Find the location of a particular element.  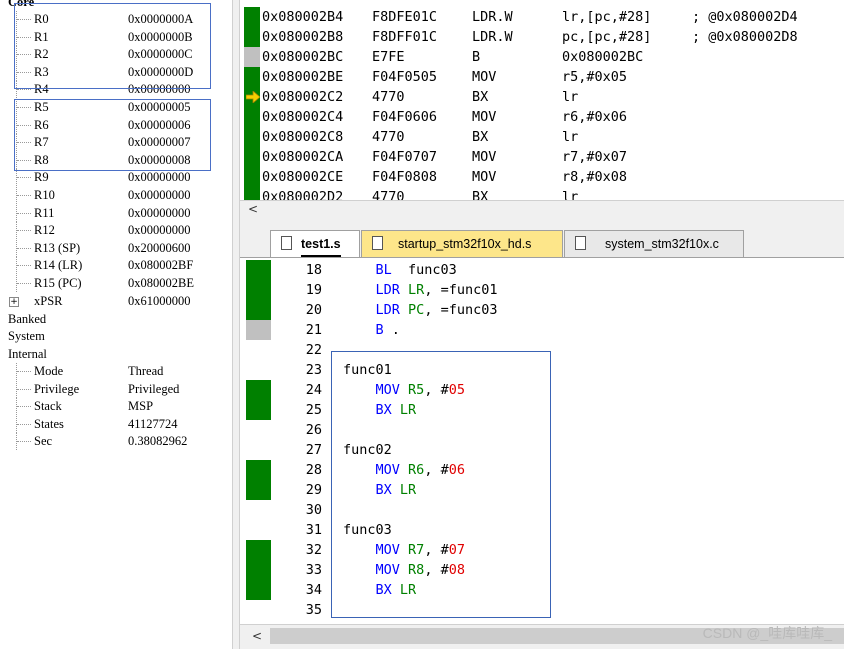

disasm-line: 0x080002CE F04F0808 MOV r8,#0x08 is located at coordinates (542, 177).